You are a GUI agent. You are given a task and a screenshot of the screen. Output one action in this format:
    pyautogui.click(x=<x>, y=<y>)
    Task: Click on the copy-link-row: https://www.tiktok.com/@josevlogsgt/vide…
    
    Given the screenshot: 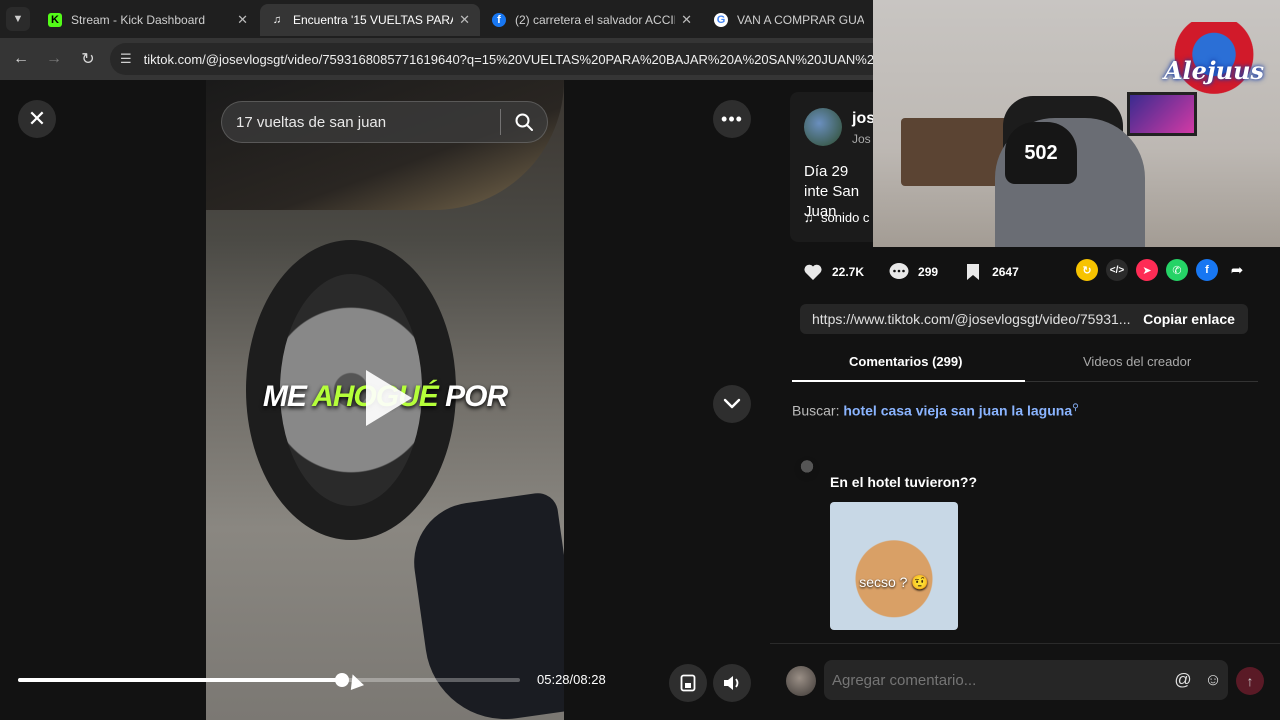 What is the action you would take?
    pyautogui.click(x=1024, y=319)
    